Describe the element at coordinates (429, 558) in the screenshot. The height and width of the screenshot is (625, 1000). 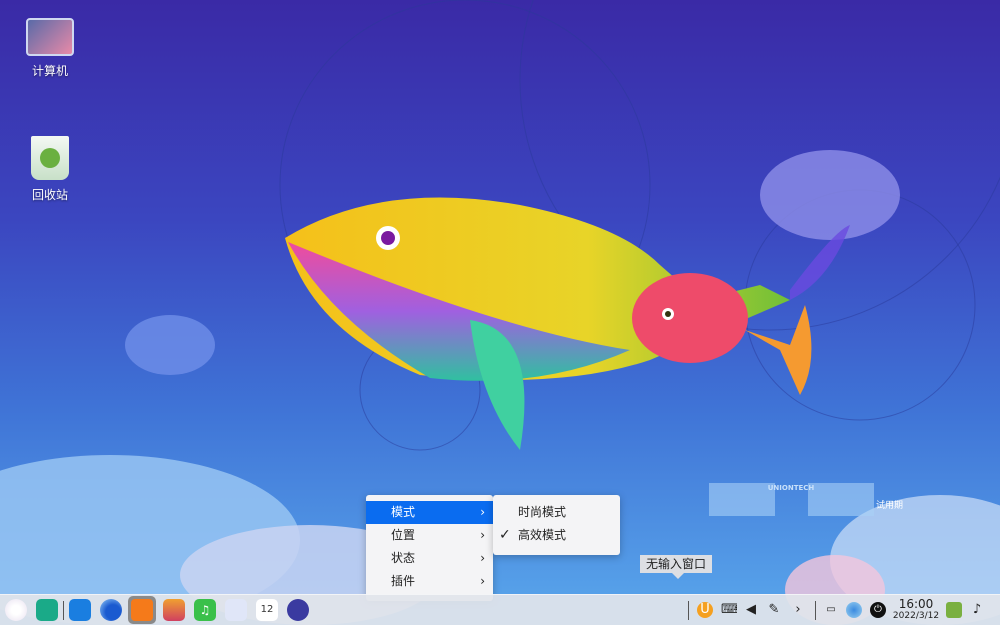
I see `menu-item-status: 状态 ›` at that location.